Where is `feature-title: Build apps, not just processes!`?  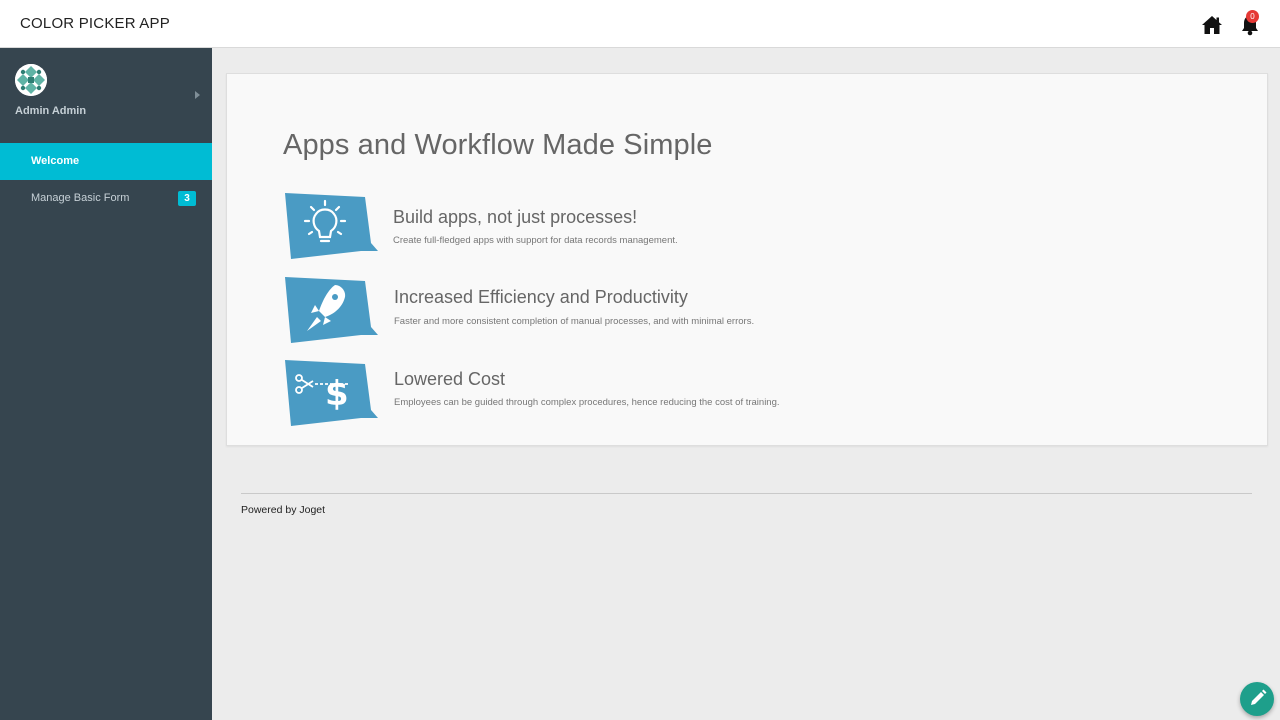
feature-title: Build apps, not just processes! is located at coordinates (515, 217).